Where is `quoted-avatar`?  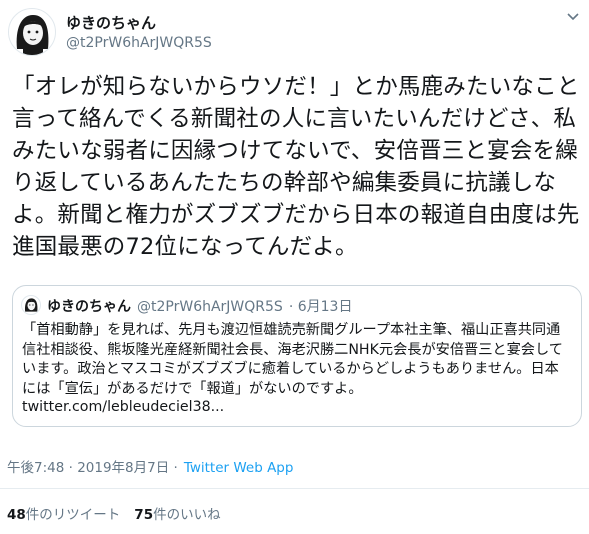 quoted-avatar is located at coordinates (31, 305).